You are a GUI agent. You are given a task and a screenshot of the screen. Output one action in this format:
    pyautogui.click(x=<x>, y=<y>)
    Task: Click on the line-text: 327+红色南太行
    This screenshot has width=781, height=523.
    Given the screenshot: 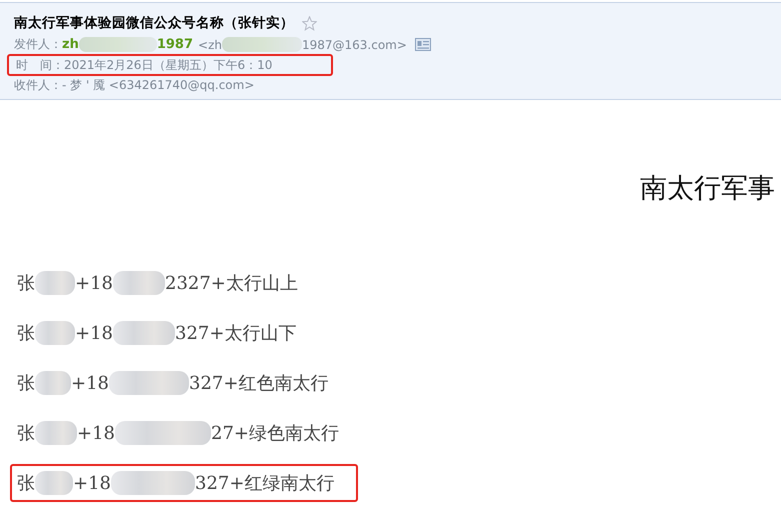 What is the action you would take?
    pyautogui.click(x=258, y=383)
    